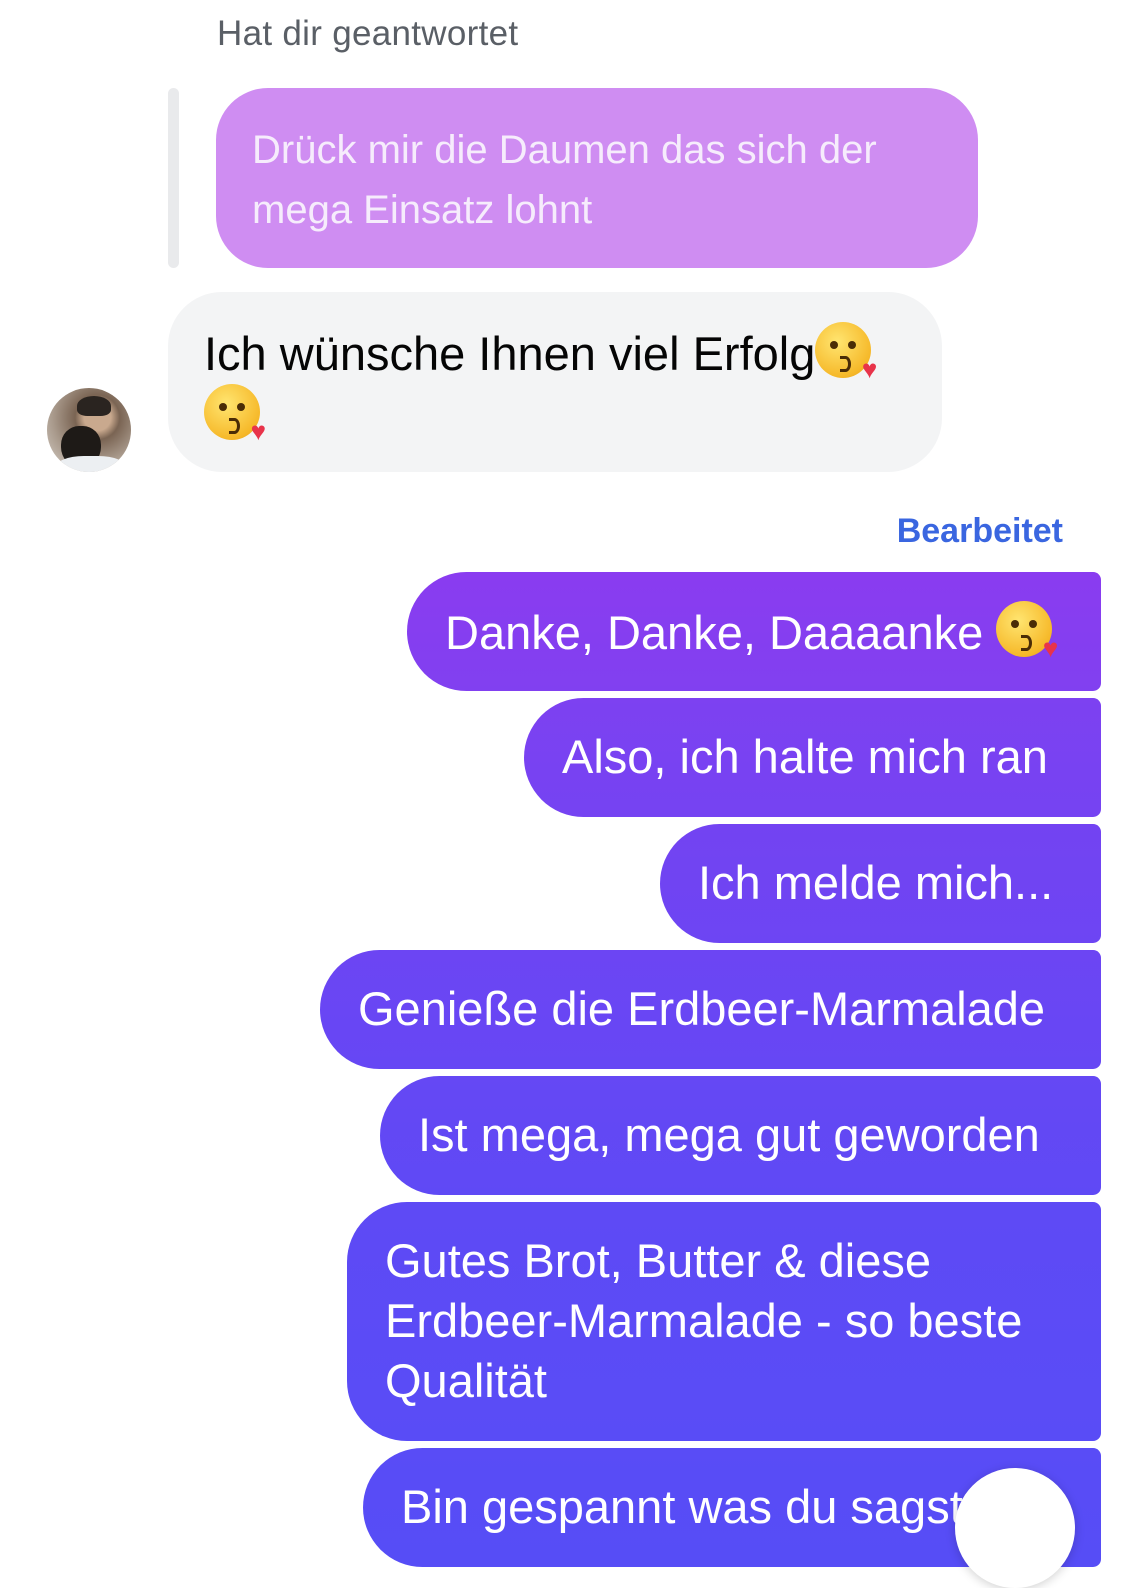 The height and width of the screenshot is (1588, 1125). I want to click on outgoing-message-text: Danke, Danke, Daaaanke, so click(714, 632).